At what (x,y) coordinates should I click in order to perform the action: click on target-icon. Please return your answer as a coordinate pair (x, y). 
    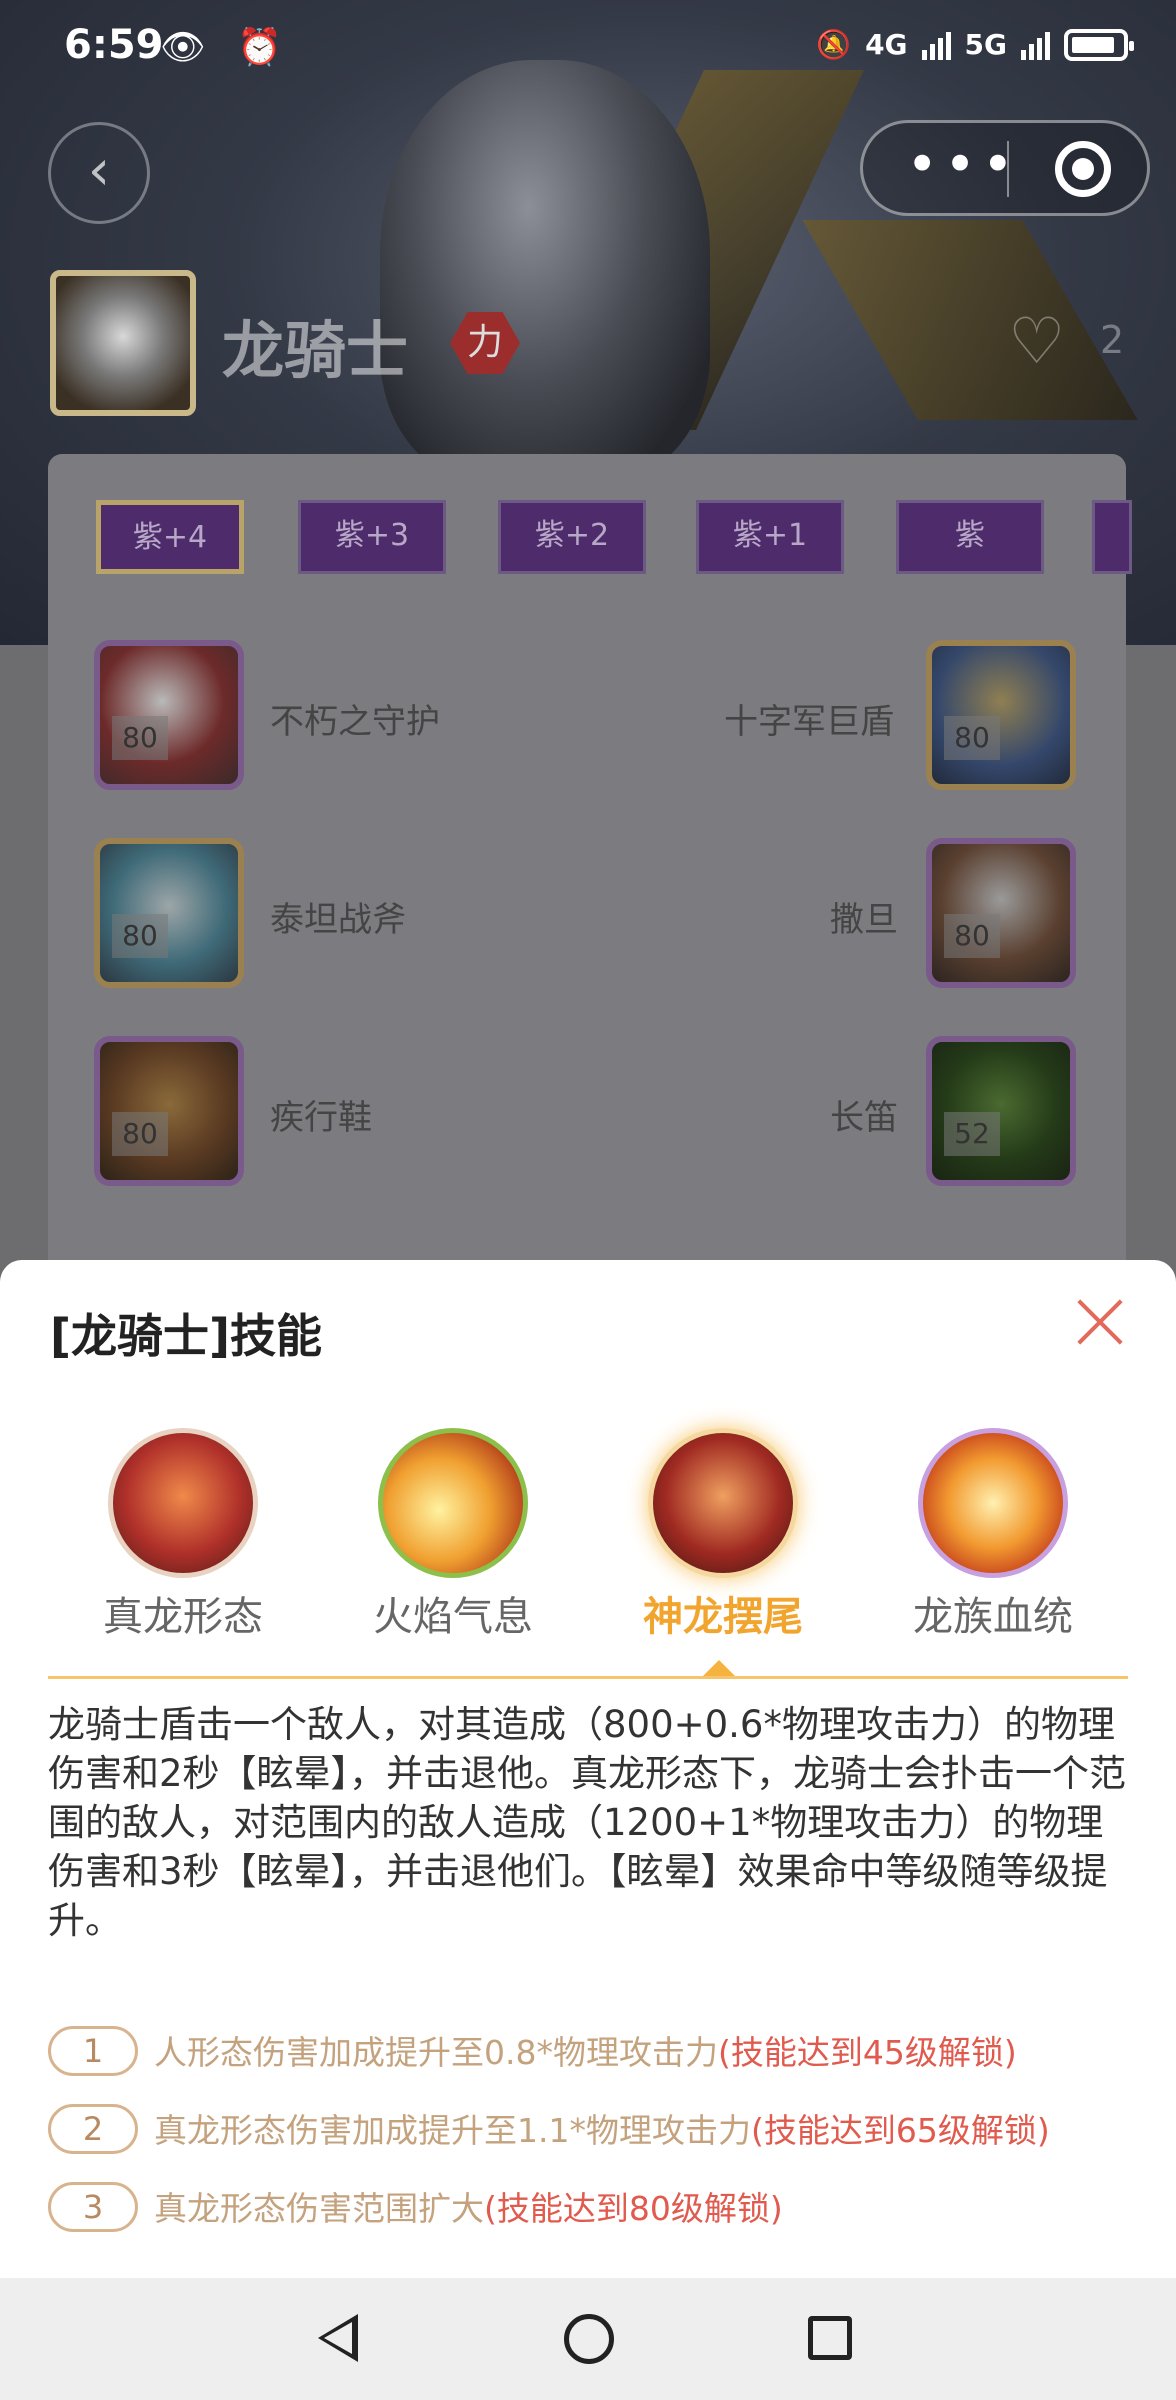
    Looking at the image, I should click on (1083, 169).